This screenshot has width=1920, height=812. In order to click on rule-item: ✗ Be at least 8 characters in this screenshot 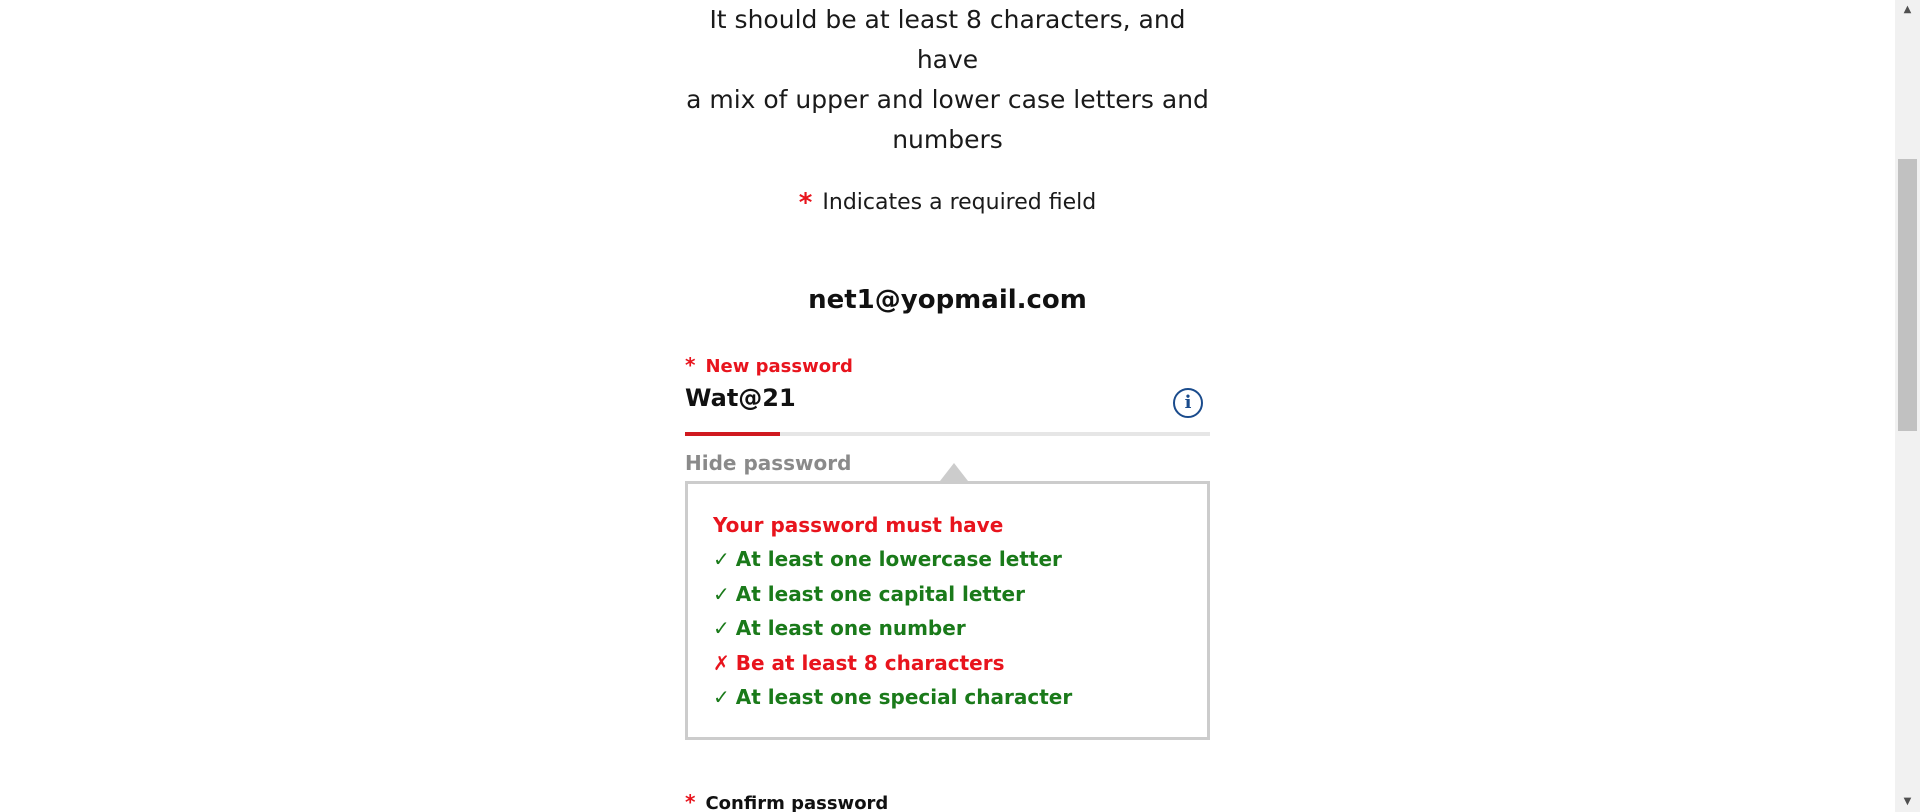, I will do `click(960, 663)`.